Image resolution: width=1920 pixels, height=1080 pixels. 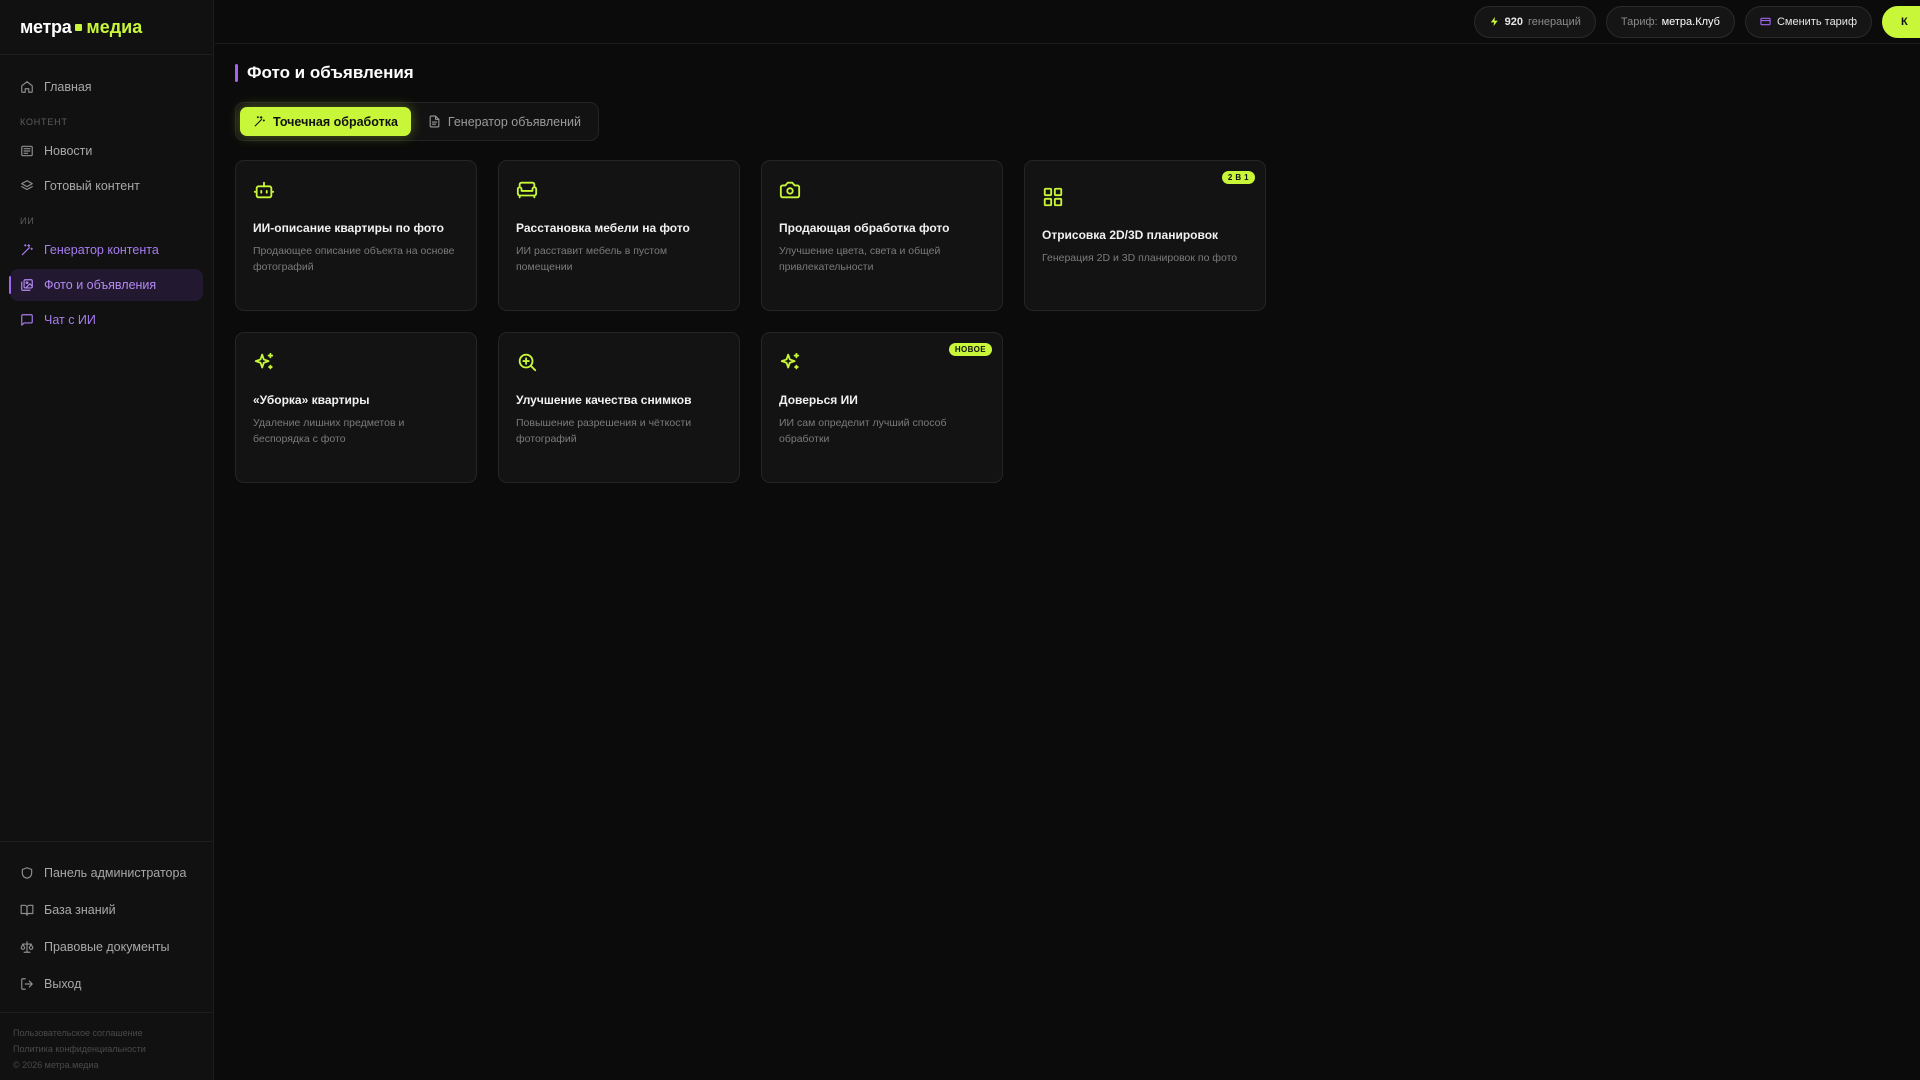 I want to click on tab-listing-generator: Генератор объявлений, so click(x=504, y=121).